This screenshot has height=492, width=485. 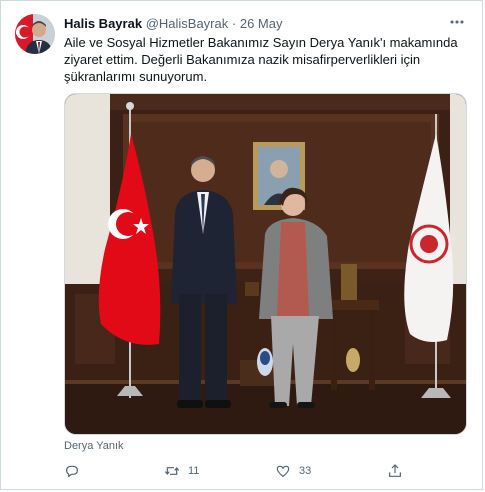 I want to click on avatar-image, so click(x=35, y=34).